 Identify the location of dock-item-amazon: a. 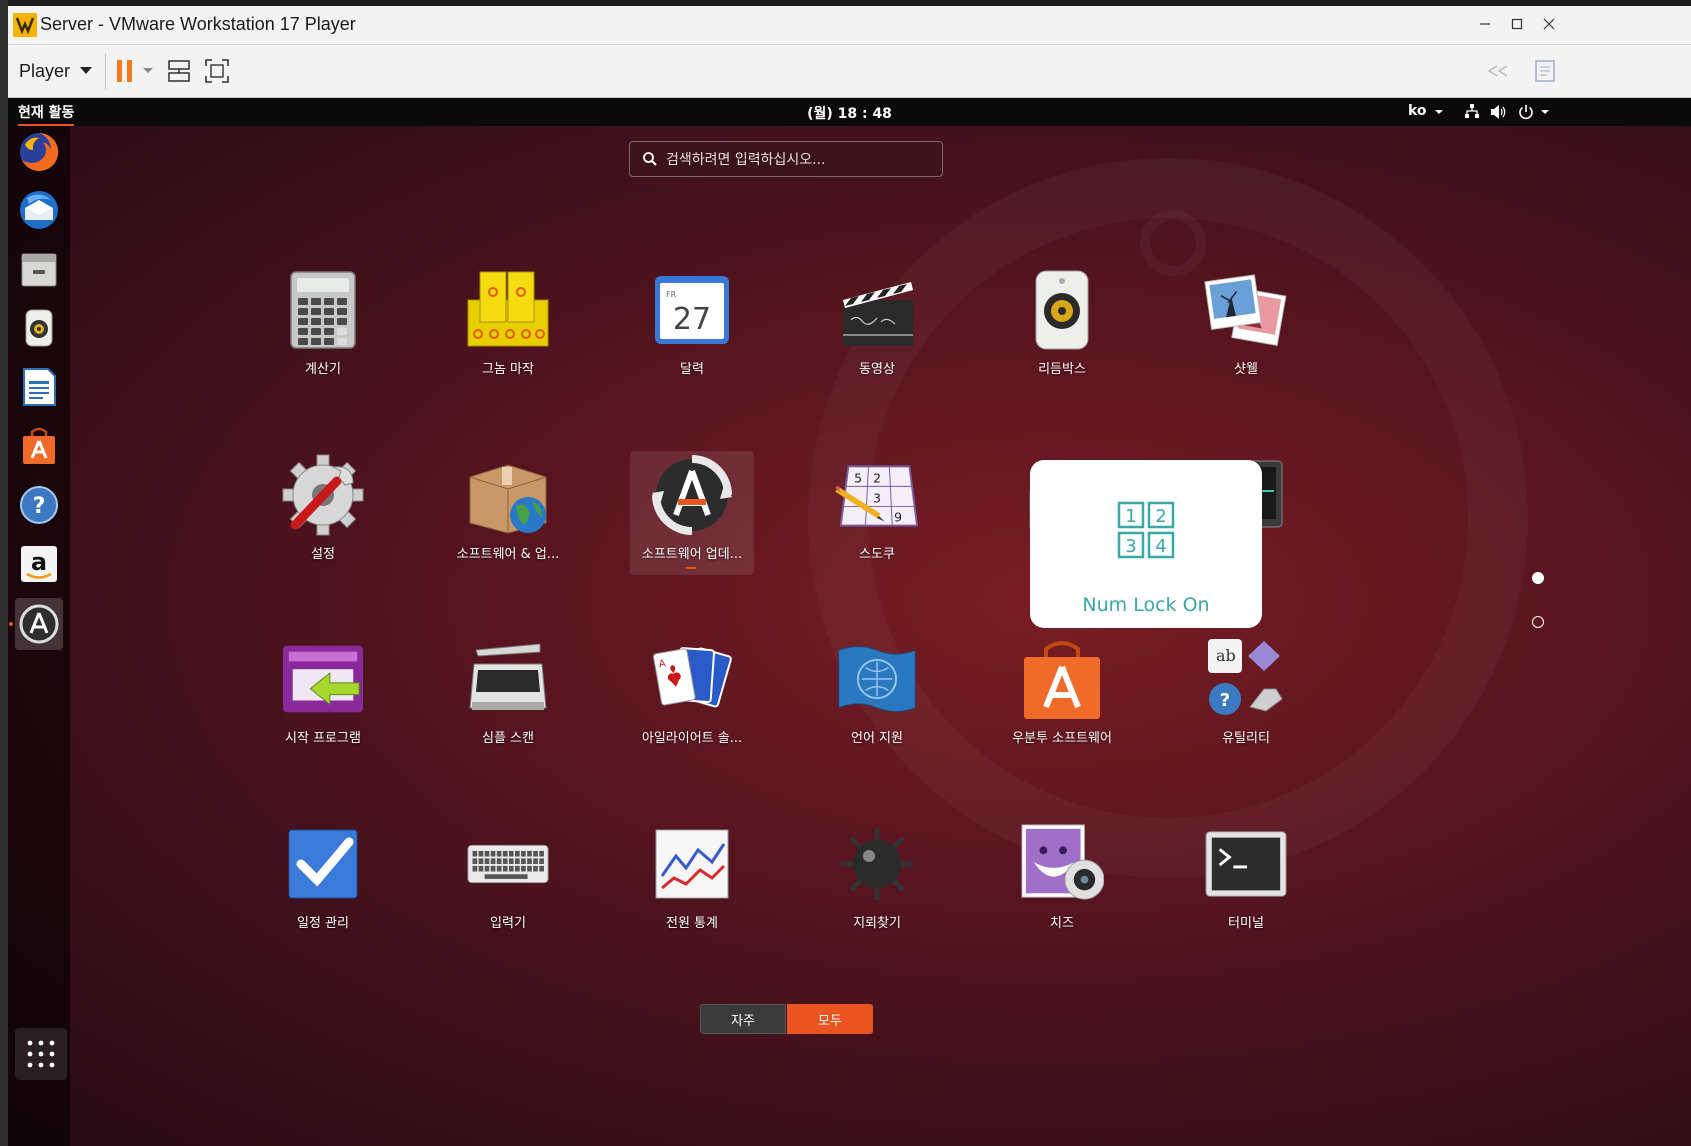
(39, 564).